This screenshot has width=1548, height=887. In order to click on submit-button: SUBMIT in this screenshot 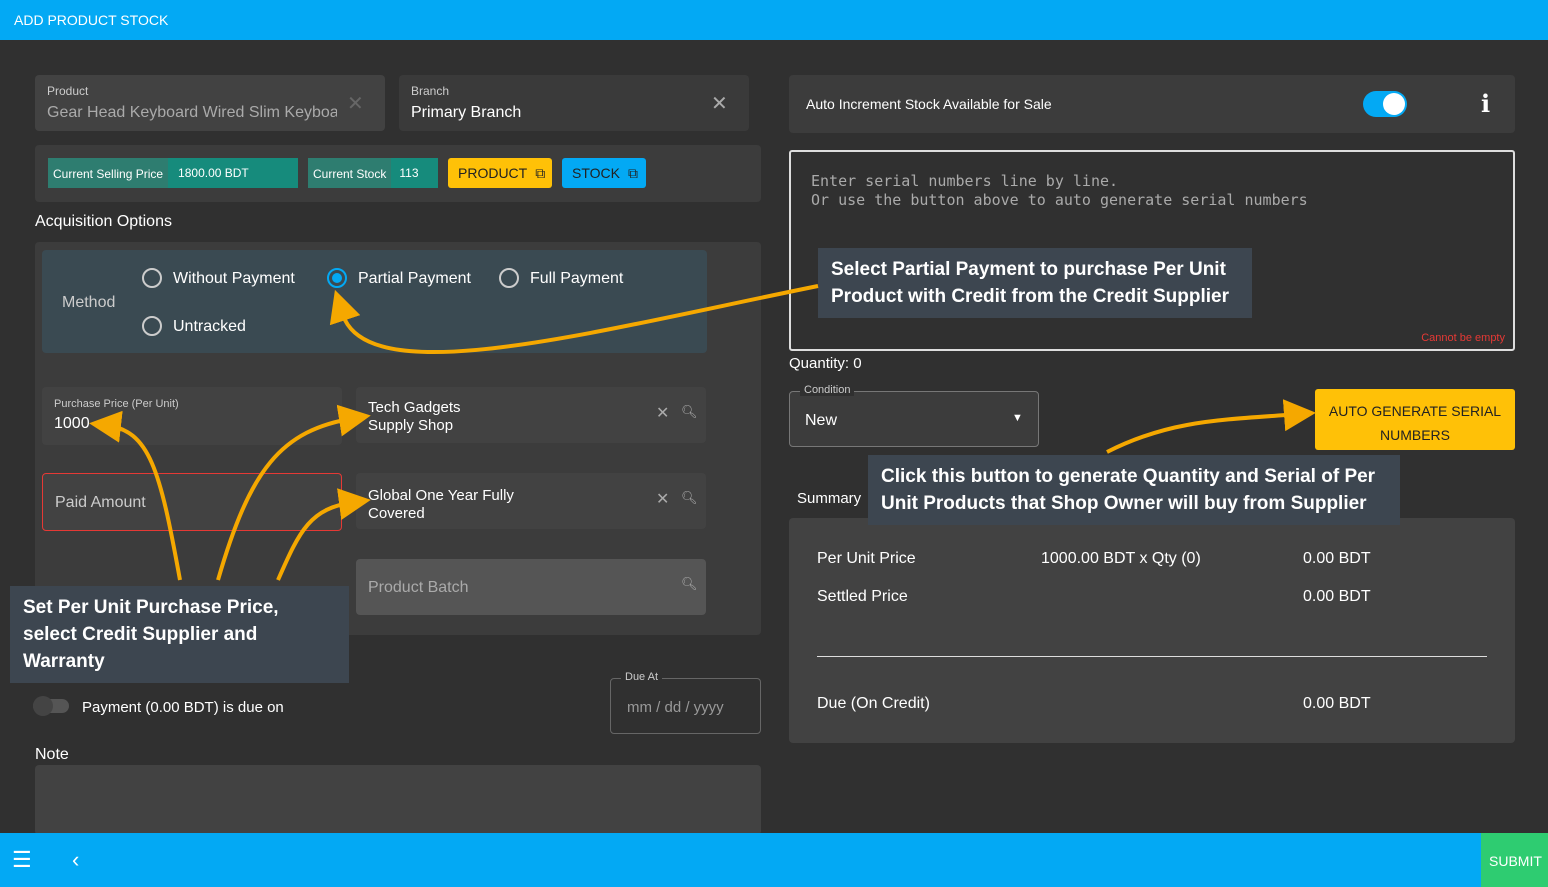, I will do `click(1514, 860)`.